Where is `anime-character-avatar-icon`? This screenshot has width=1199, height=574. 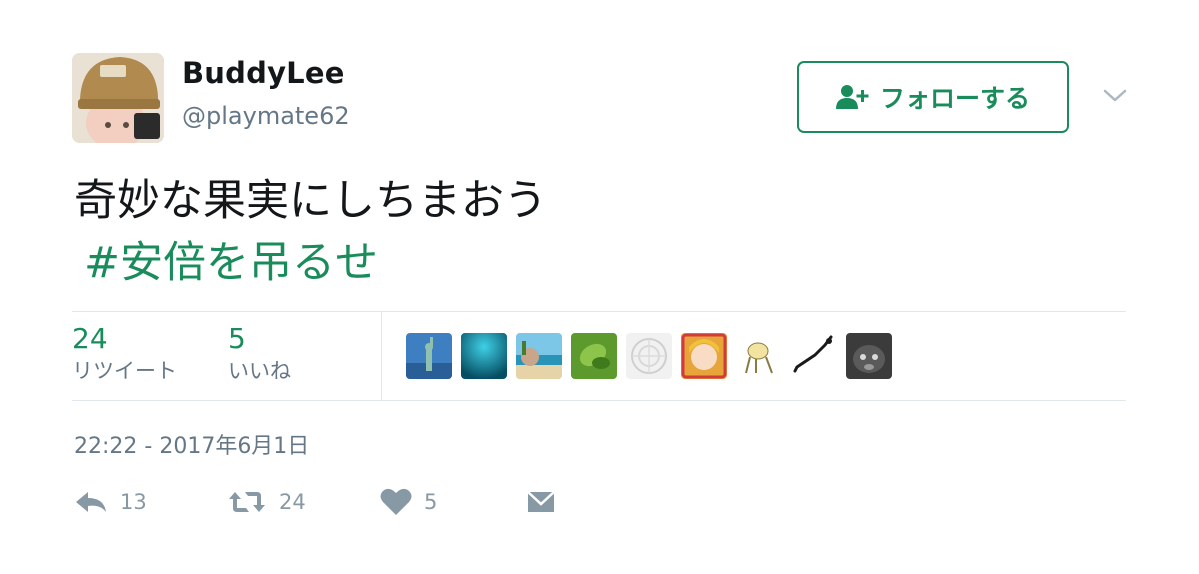
anime-character-avatar-icon is located at coordinates (704, 356).